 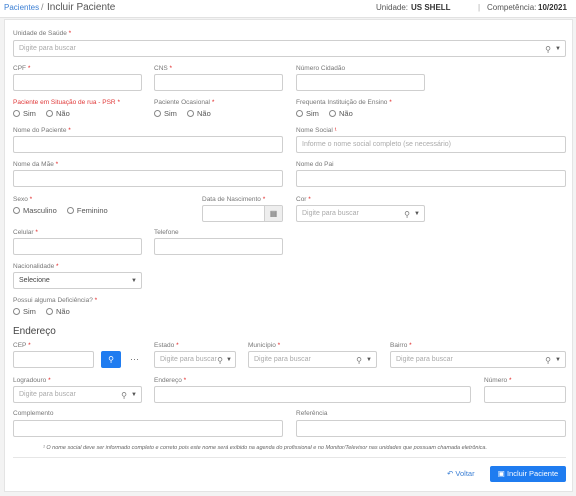 What do you see at coordinates (346, 113) in the screenshot?
I see `ensino-nao-label: Não` at bounding box center [346, 113].